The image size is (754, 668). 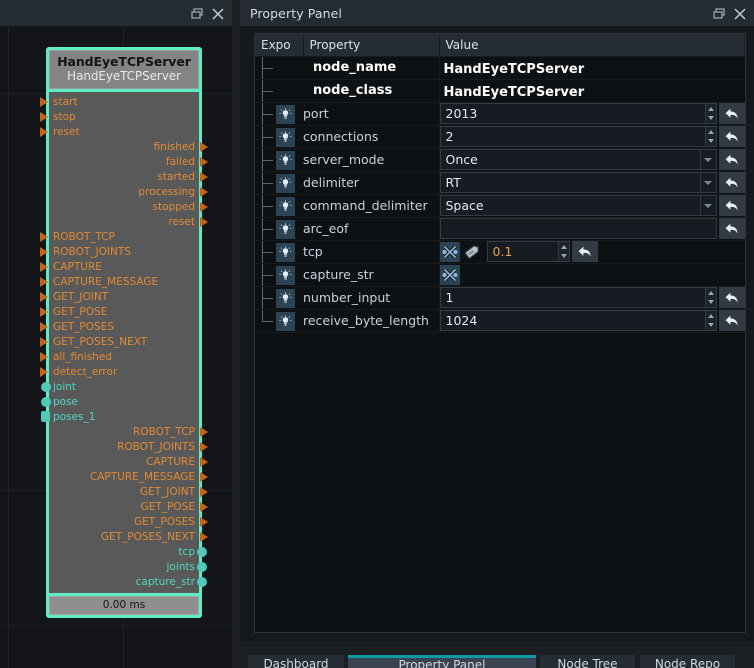 What do you see at coordinates (124, 69) in the screenshot?
I see `node-header: HandEyeTCPServer HandEyeTCPServer` at bounding box center [124, 69].